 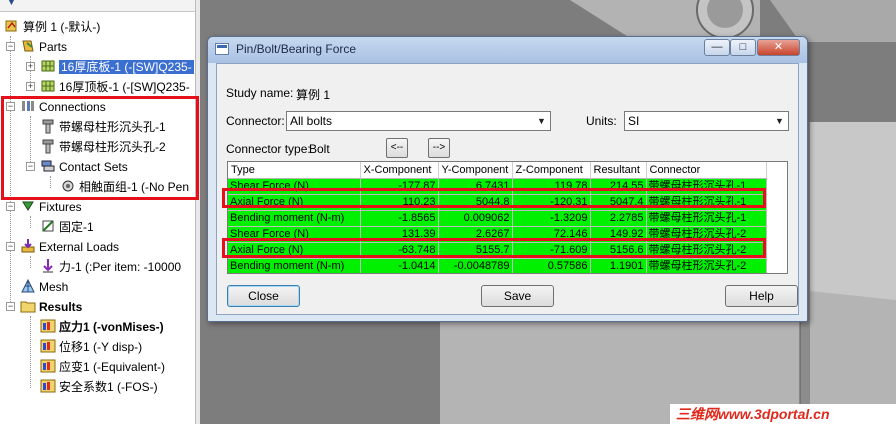 What do you see at coordinates (48, 326) in the screenshot?
I see `stress-plot-icon` at bounding box center [48, 326].